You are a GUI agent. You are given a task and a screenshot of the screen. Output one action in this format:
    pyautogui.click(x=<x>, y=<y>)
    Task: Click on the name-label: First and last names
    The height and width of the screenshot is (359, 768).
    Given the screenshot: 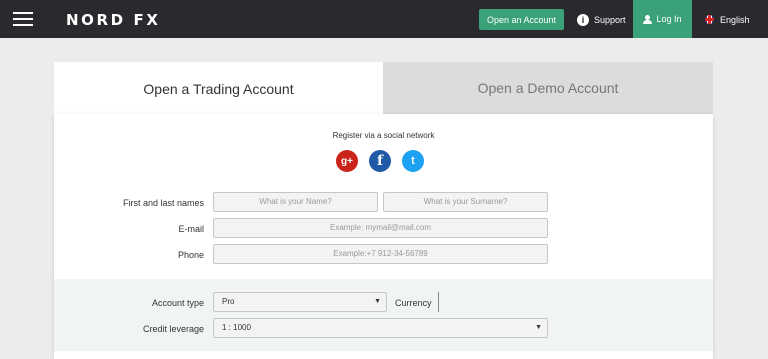 What is the action you would take?
    pyautogui.click(x=163, y=203)
    